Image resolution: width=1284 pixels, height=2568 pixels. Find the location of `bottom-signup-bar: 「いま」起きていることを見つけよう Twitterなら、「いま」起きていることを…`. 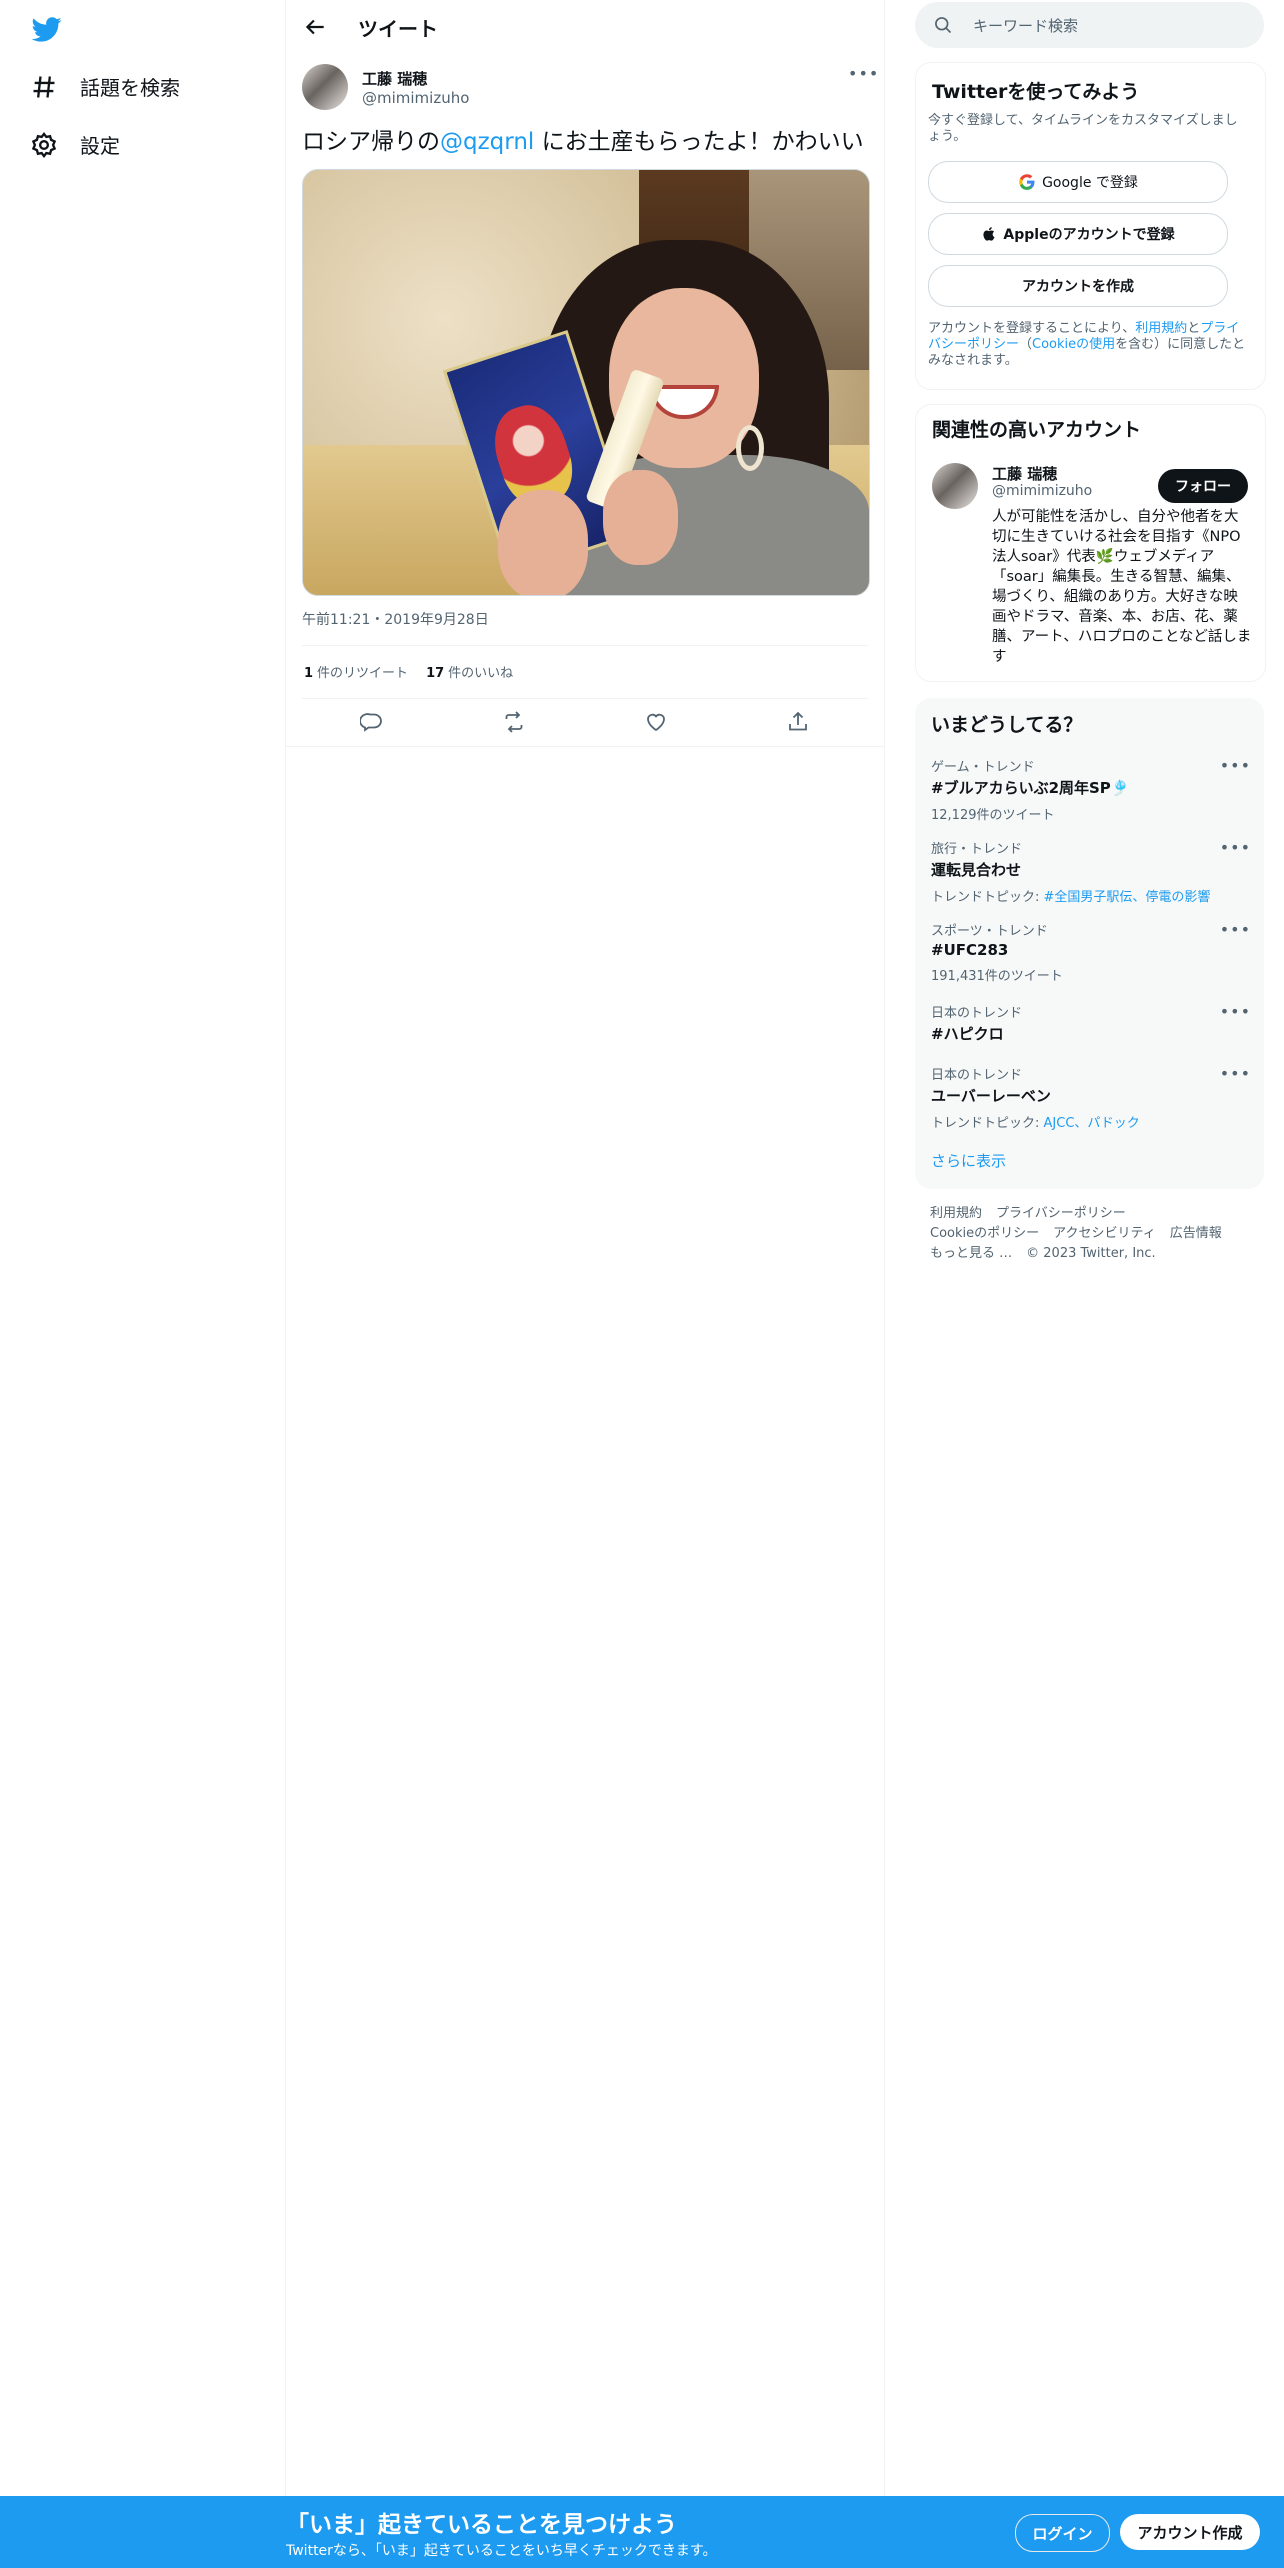

bottom-signup-bar: 「いま」起きていることを見つけよう Twitterなら、「いま」起きていることを… is located at coordinates (642, 2532).